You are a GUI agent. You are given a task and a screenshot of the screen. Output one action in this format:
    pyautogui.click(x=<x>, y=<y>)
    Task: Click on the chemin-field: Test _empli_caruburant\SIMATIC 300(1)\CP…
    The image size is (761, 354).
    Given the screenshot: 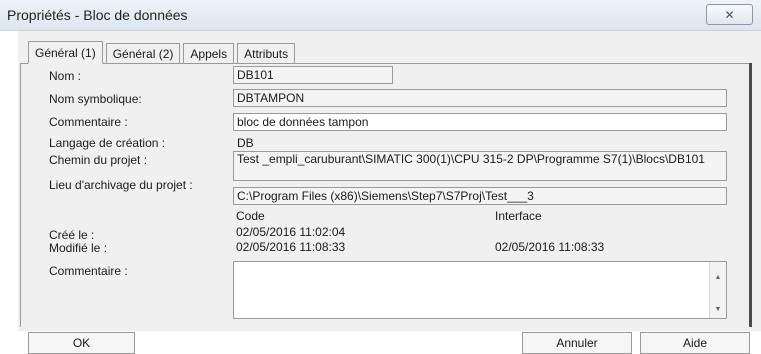 What is the action you would take?
    pyautogui.click(x=480, y=166)
    